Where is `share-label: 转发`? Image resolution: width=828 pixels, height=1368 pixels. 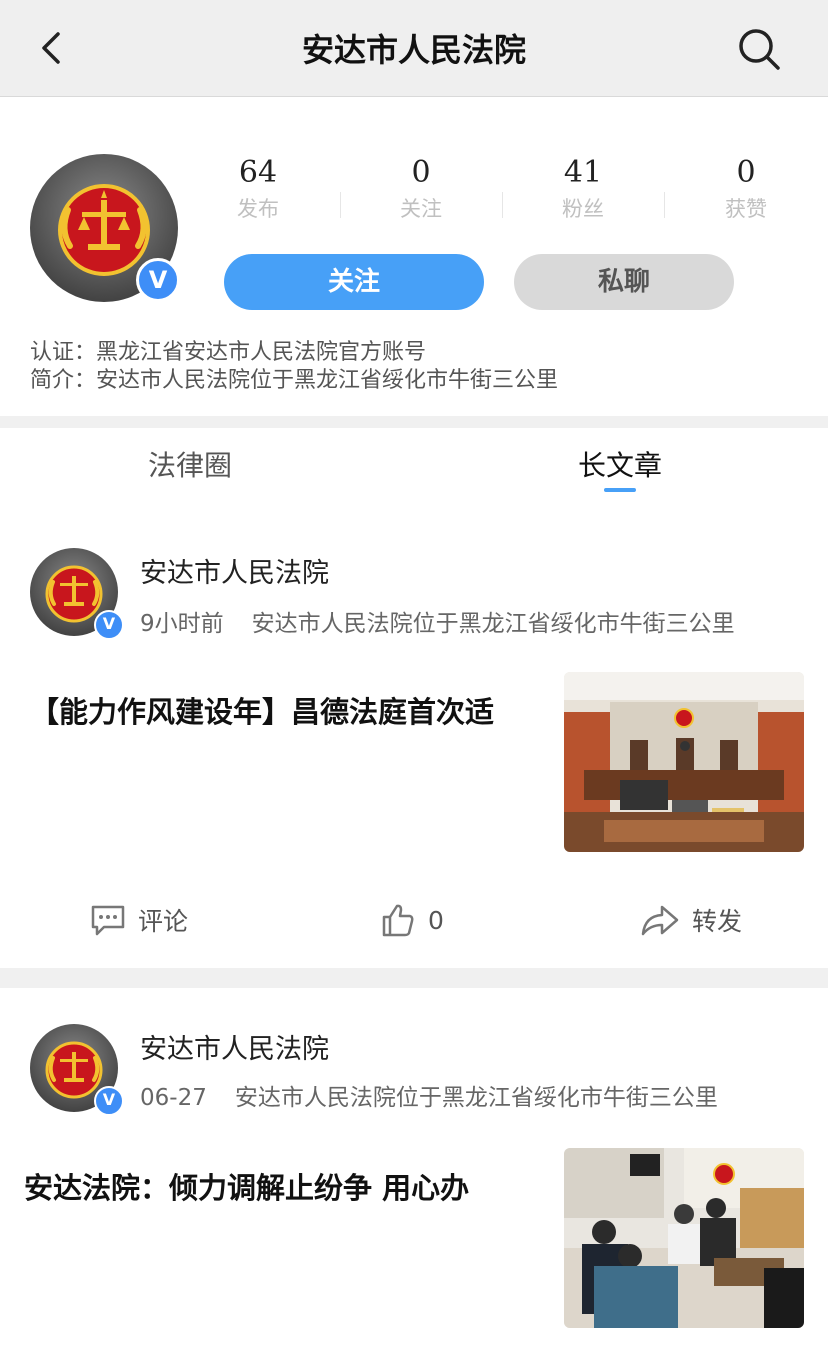
share-label: 转发 is located at coordinates (717, 921).